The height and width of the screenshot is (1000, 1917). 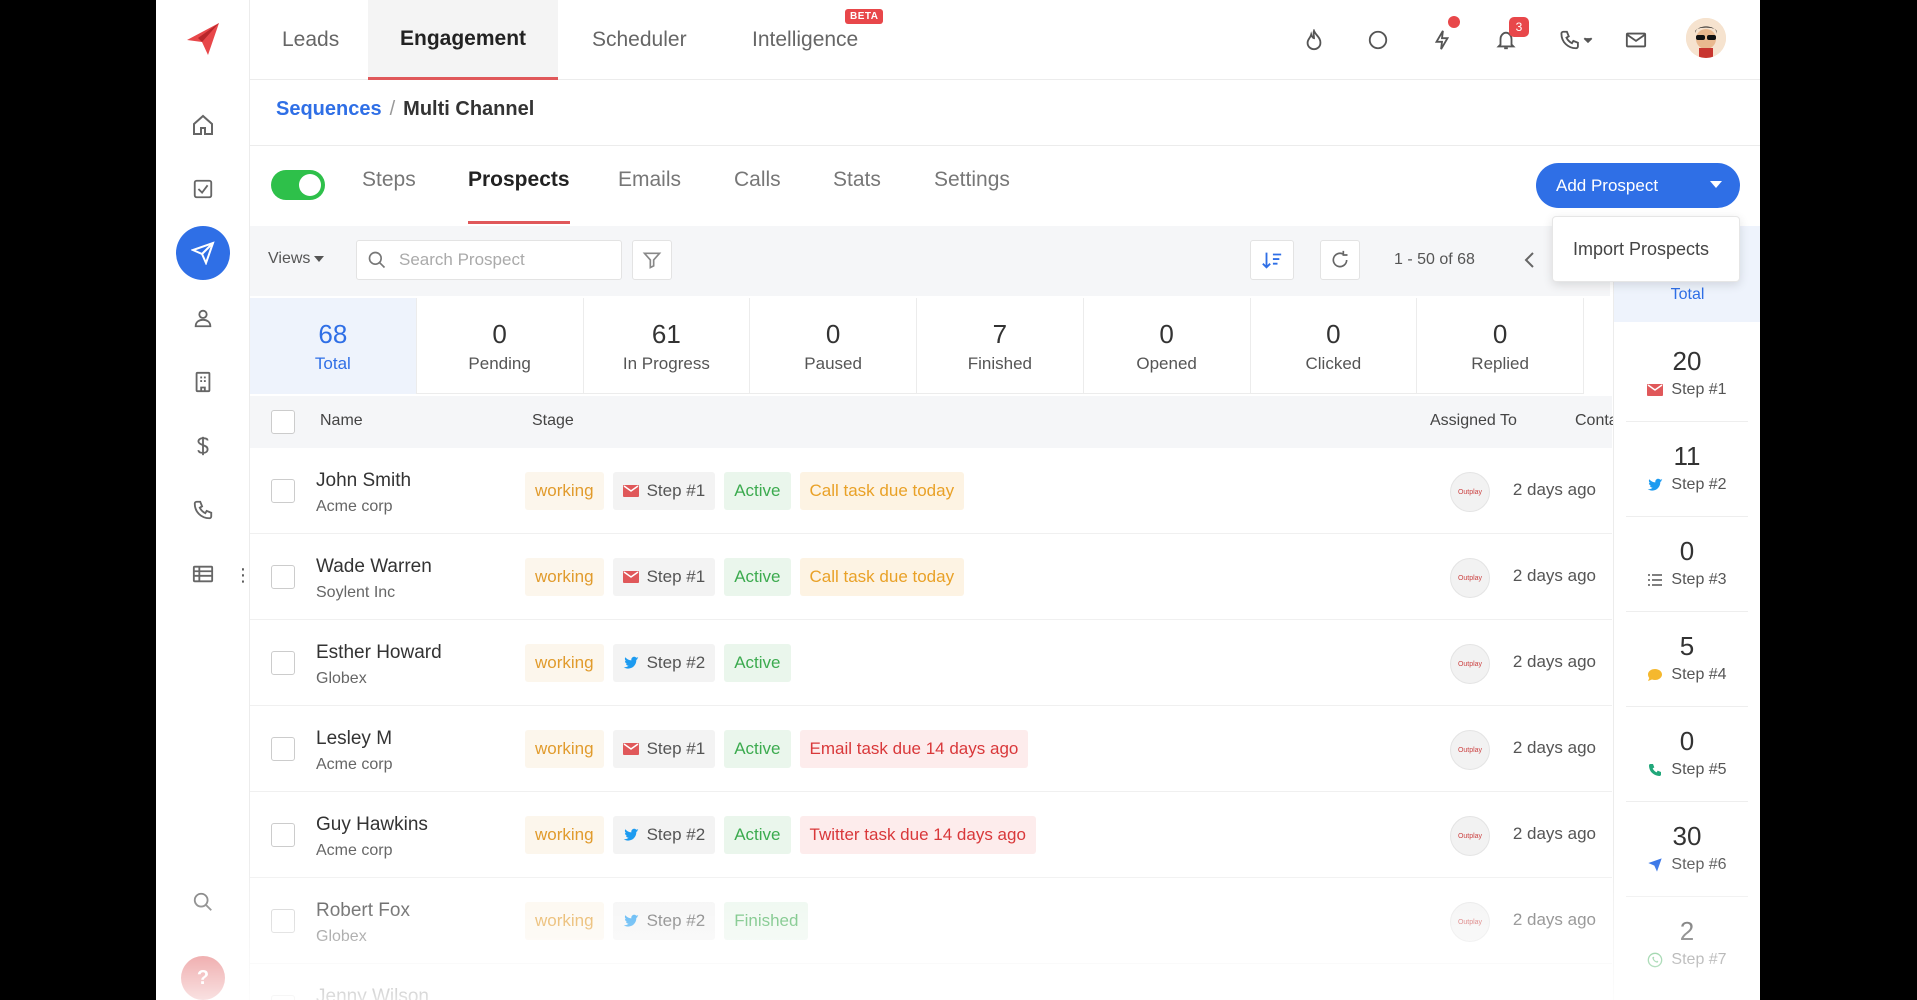 What do you see at coordinates (1687, 569) in the screenshot?
I see `step-card-3: 0 Step #3` at bounding box center [1687, 569].